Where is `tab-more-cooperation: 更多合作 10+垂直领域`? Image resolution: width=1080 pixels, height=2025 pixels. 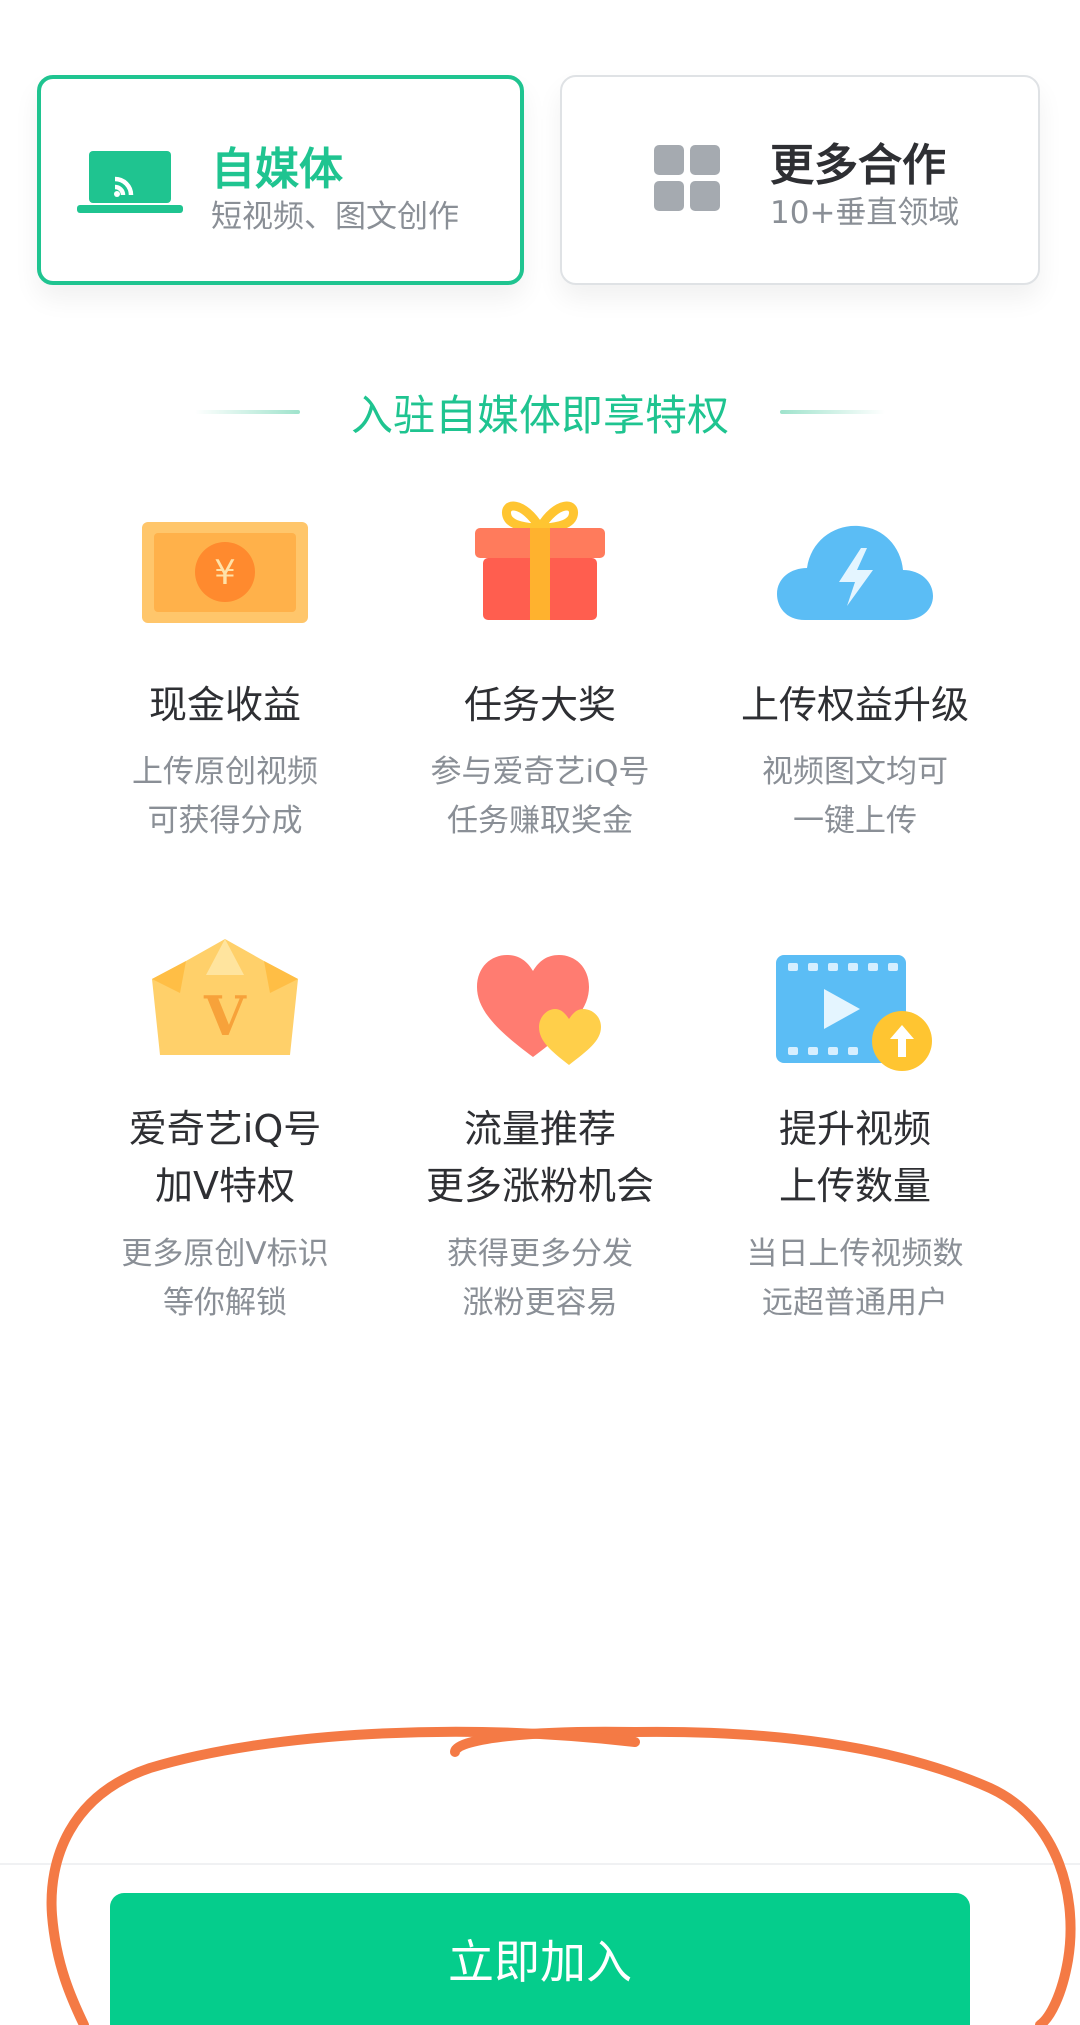
tab-more-cooperation: 更多合作 10+垂直领域 is located at coordinates (800, 180).